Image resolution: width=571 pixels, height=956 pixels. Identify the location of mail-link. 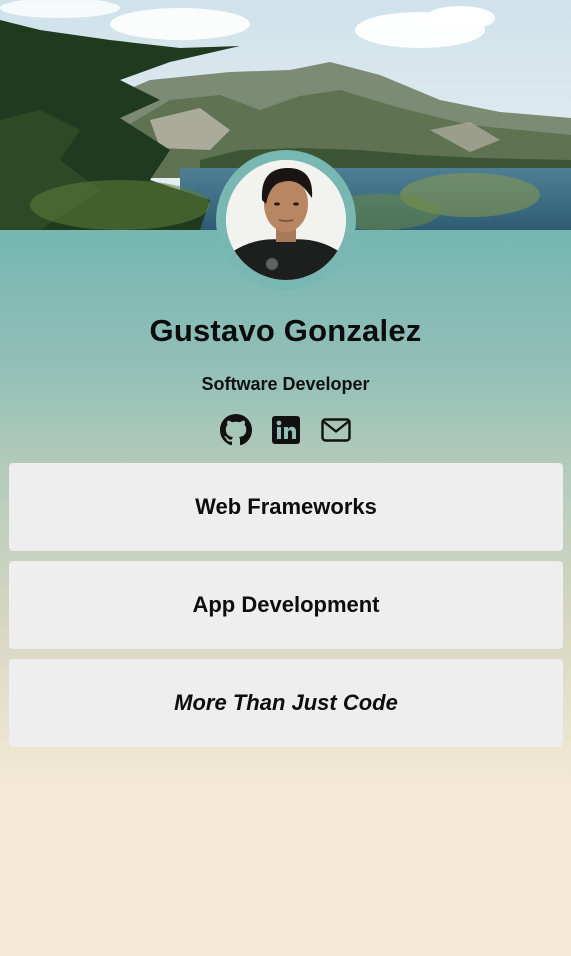
(336, 430).